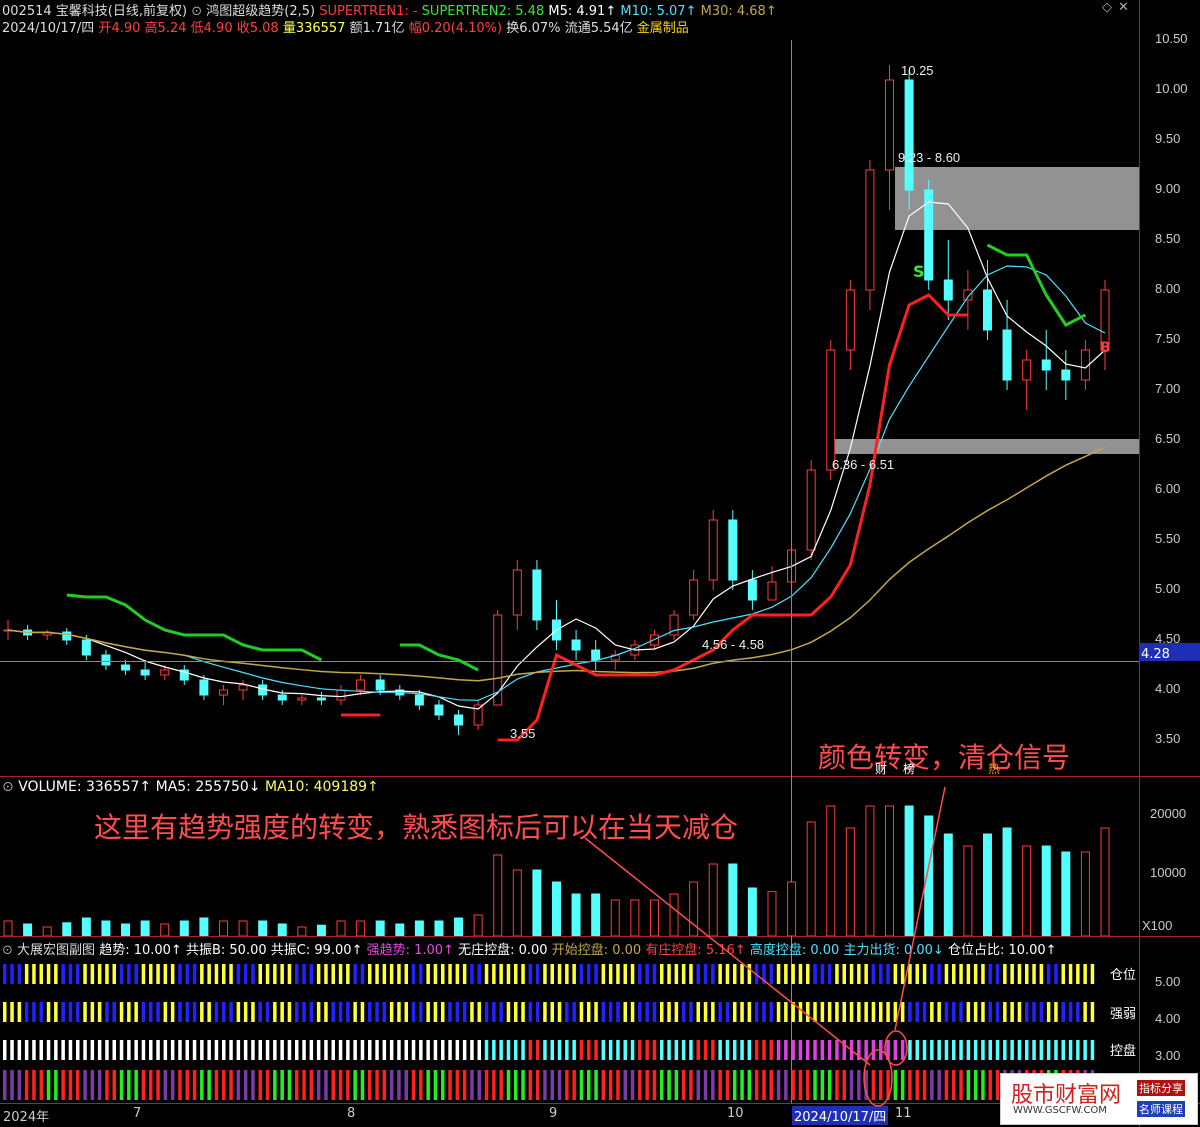  I want to click on sub-out: 主力出货: 0.00↓, so click(893, 950).